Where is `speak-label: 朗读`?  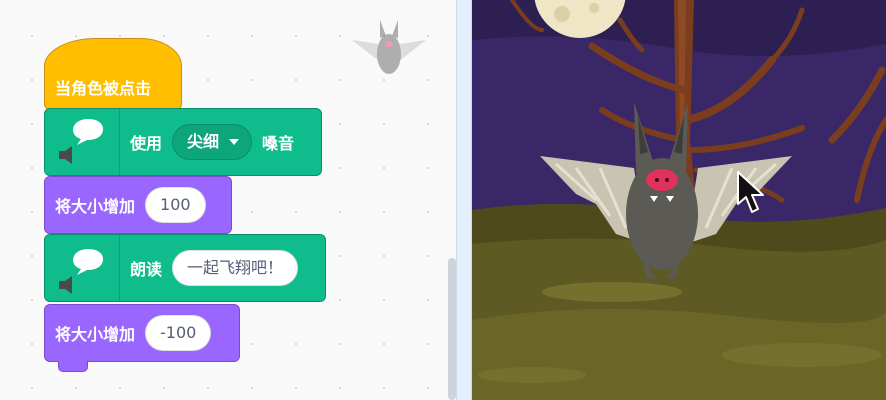
speak-label: 朗读 is located at coordinates (146, 269).